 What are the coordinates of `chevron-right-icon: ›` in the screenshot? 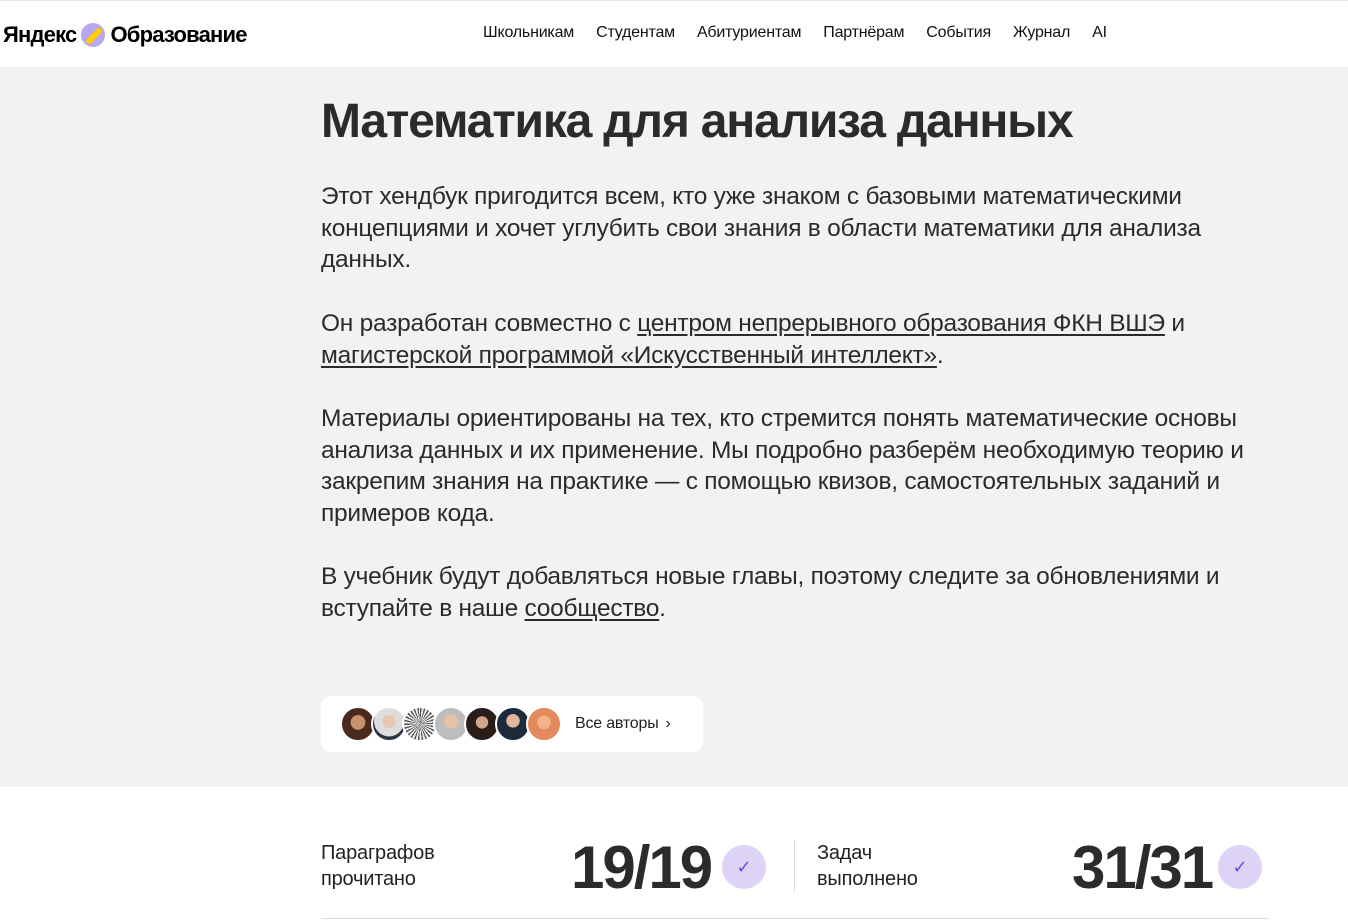 It's located at (668, 723).